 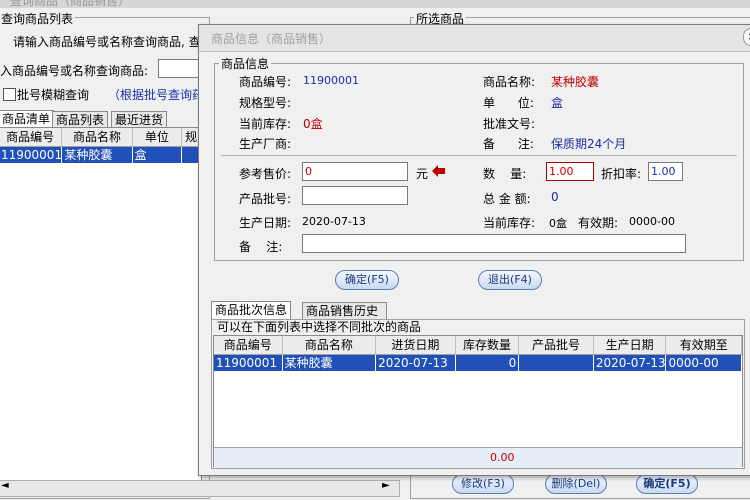 I want to click on batch-input, so click(x=355, y=195).